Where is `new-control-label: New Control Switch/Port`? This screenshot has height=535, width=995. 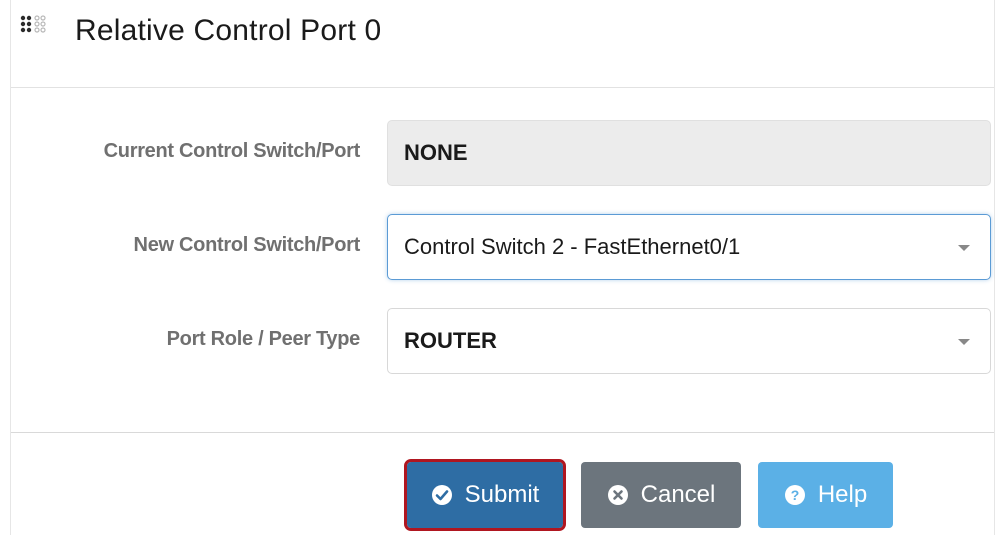 new-control-label: New Control Switch/Port is located at coordinates (247, 245).